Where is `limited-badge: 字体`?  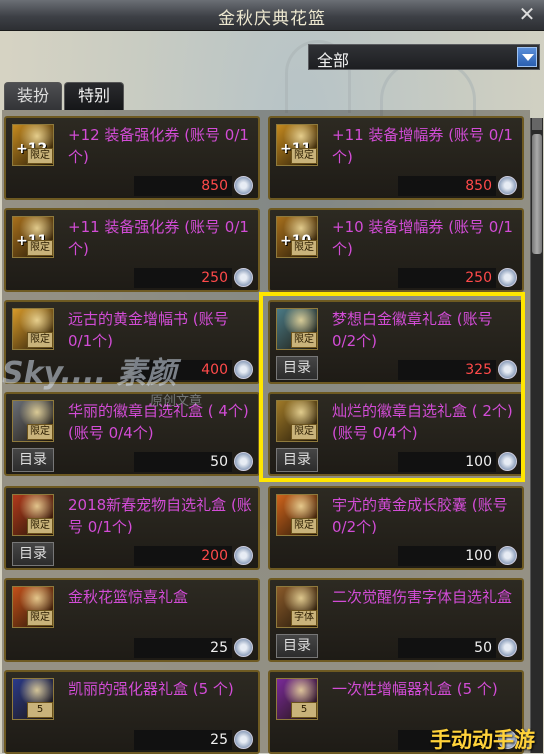
limited-badge: 字体 is located at coordinates (304, 618).